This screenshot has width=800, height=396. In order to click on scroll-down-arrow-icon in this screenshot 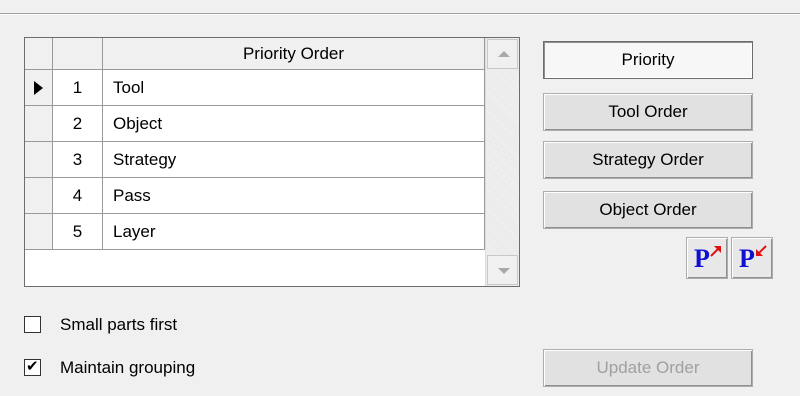, I will do `click(504, 271)`.